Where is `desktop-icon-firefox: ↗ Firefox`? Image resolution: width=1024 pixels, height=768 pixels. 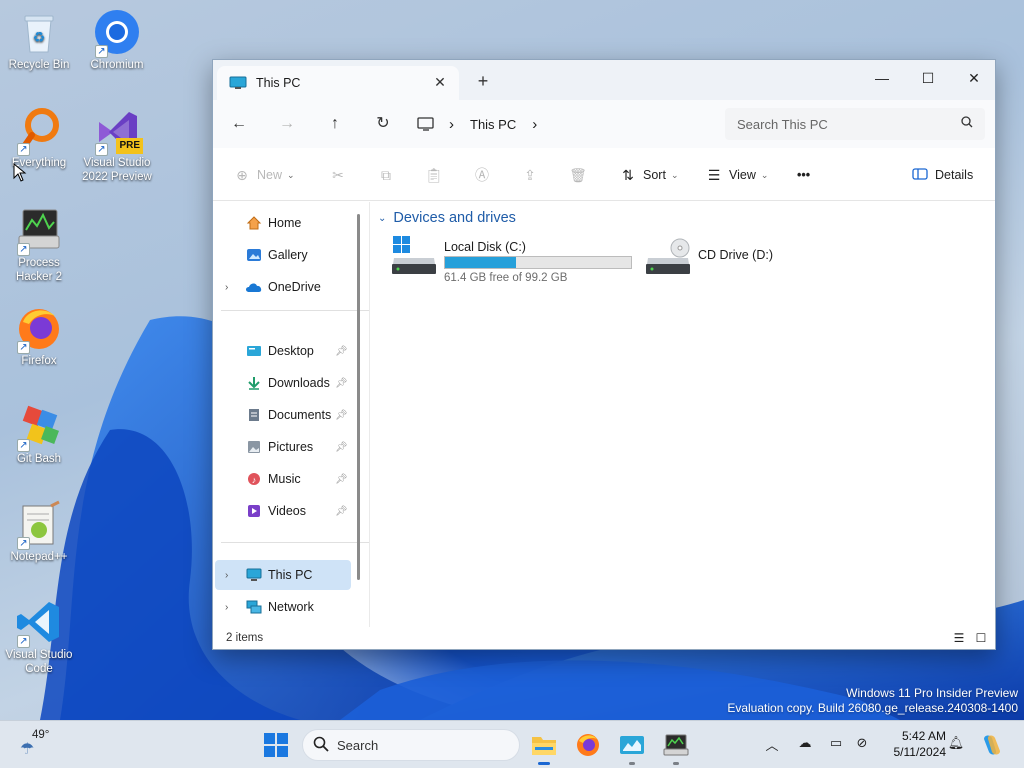
desktop-icon-firefox: ↗ Firefox is located at coordinates (39, 336).